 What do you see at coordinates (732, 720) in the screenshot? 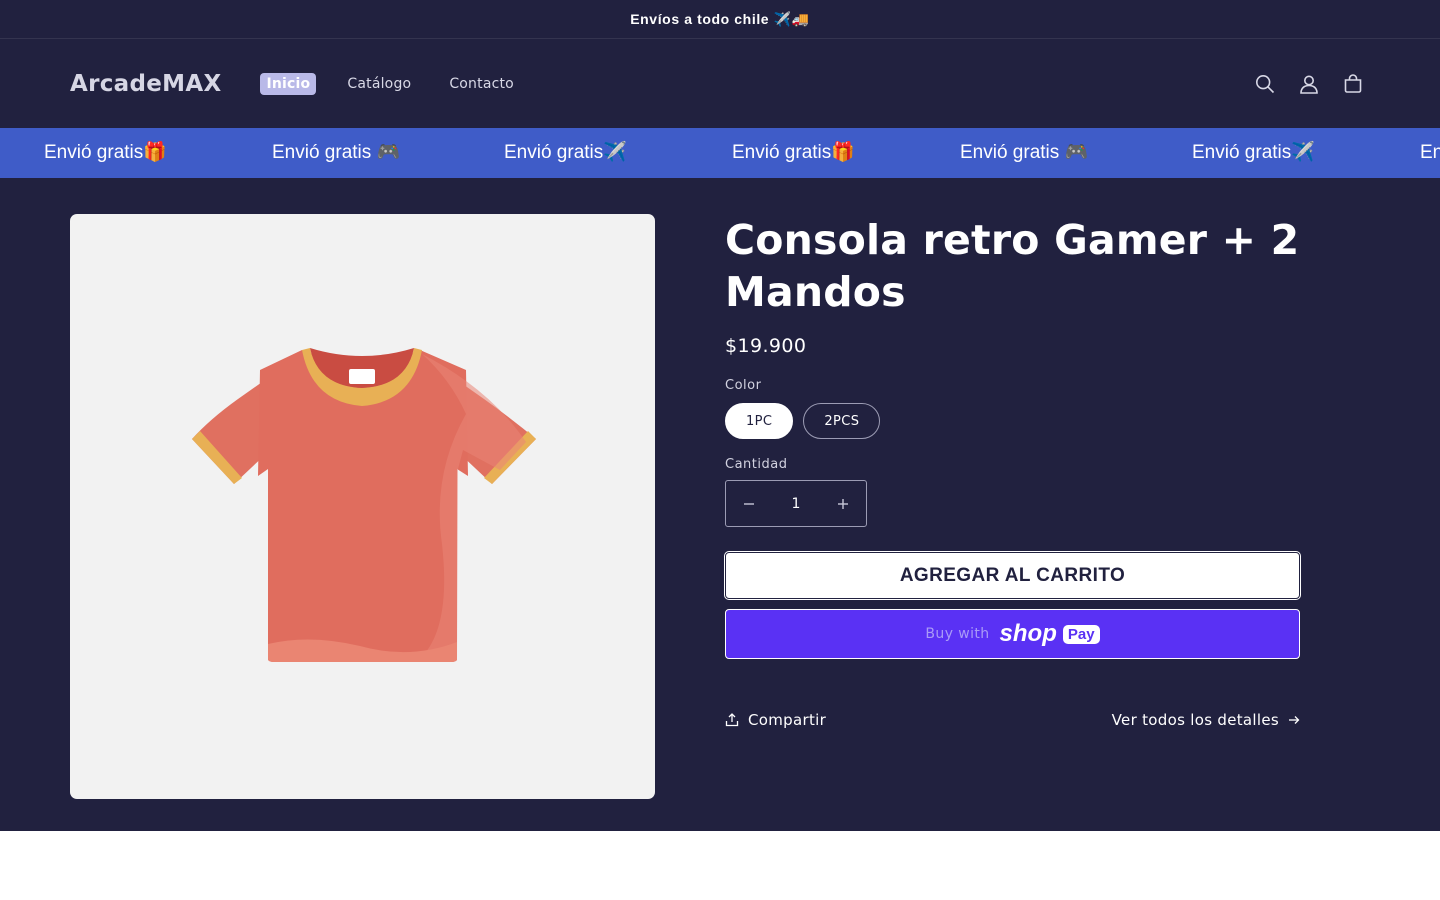
I see `share-icon` at bounding box center [732, 720].